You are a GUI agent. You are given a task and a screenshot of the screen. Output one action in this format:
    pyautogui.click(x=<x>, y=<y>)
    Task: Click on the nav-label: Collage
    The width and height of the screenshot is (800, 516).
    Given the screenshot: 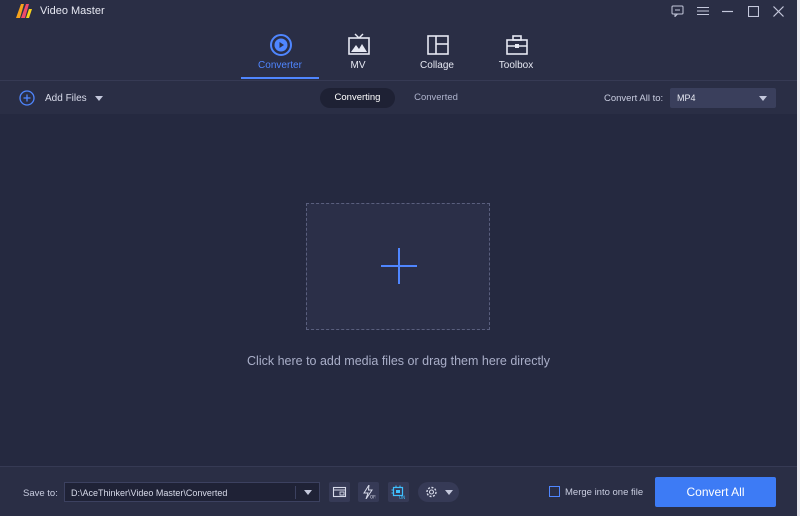 What is the action you would take?
    pyautogui.click(x=437, y=65)
    